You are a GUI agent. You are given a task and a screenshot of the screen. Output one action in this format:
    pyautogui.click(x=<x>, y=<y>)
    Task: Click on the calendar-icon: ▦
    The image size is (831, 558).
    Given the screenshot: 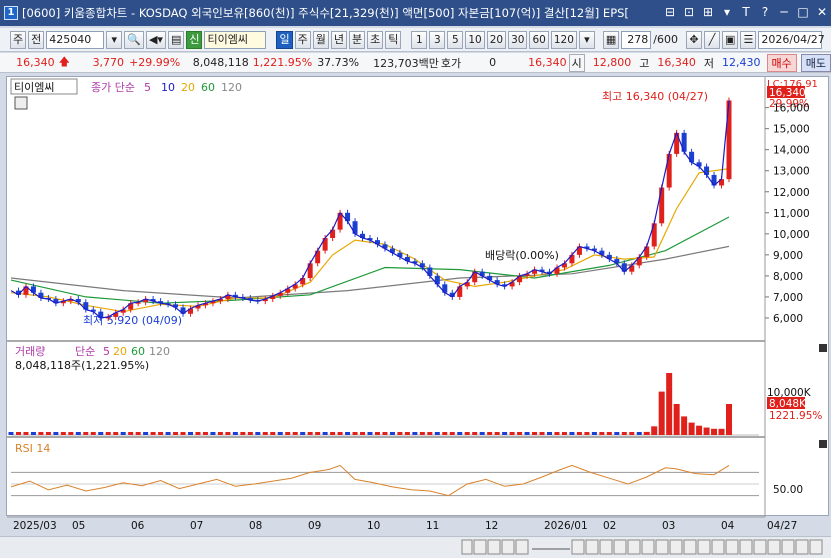 What is the action you would take?
    pyautogui.click(x=611, y=39)
    